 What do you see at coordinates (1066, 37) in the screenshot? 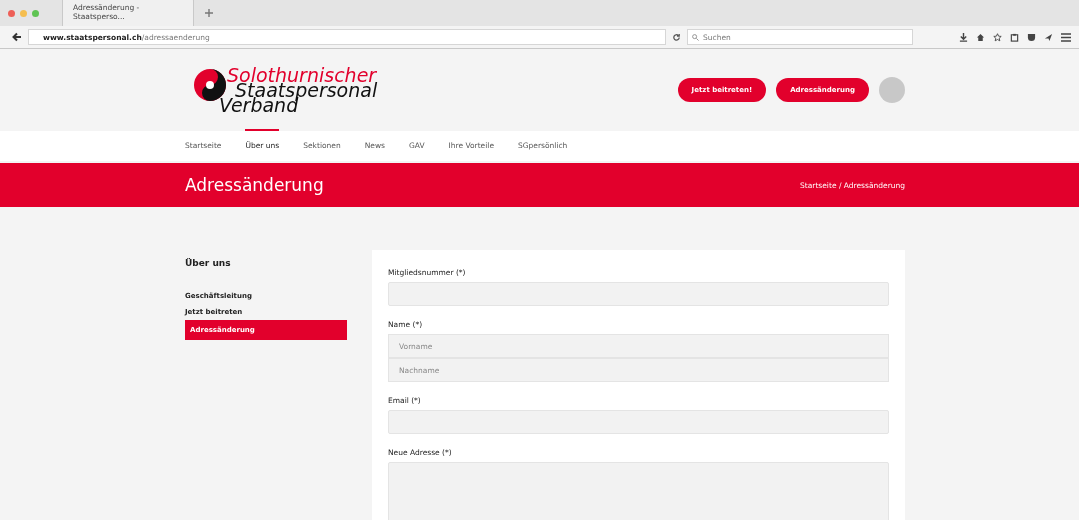
I see `menu-icon` at bounding box center [1066, 37].